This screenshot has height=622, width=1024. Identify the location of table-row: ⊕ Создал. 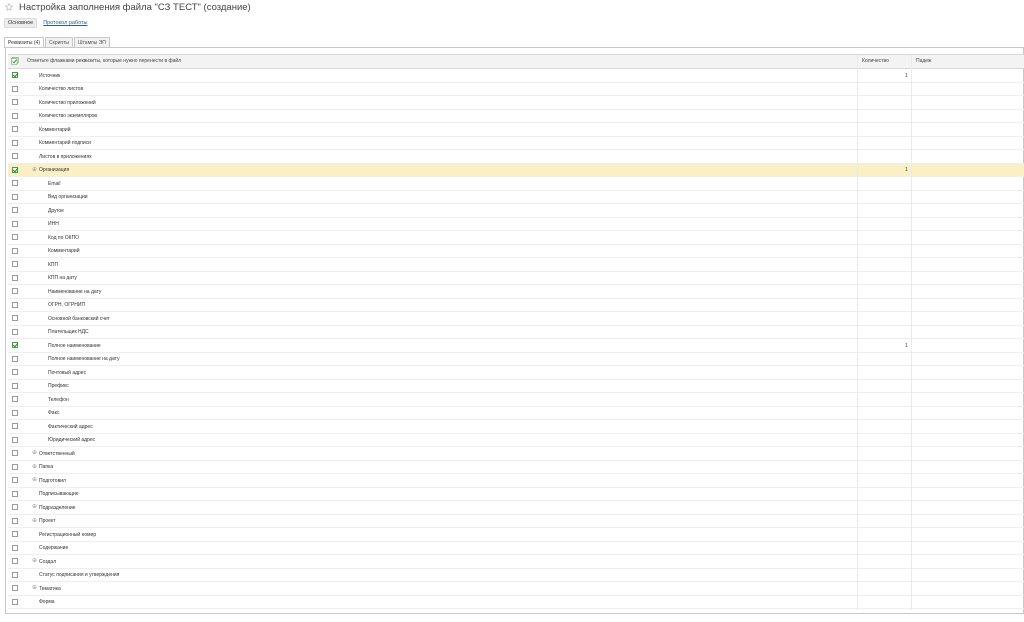
(516, 562).